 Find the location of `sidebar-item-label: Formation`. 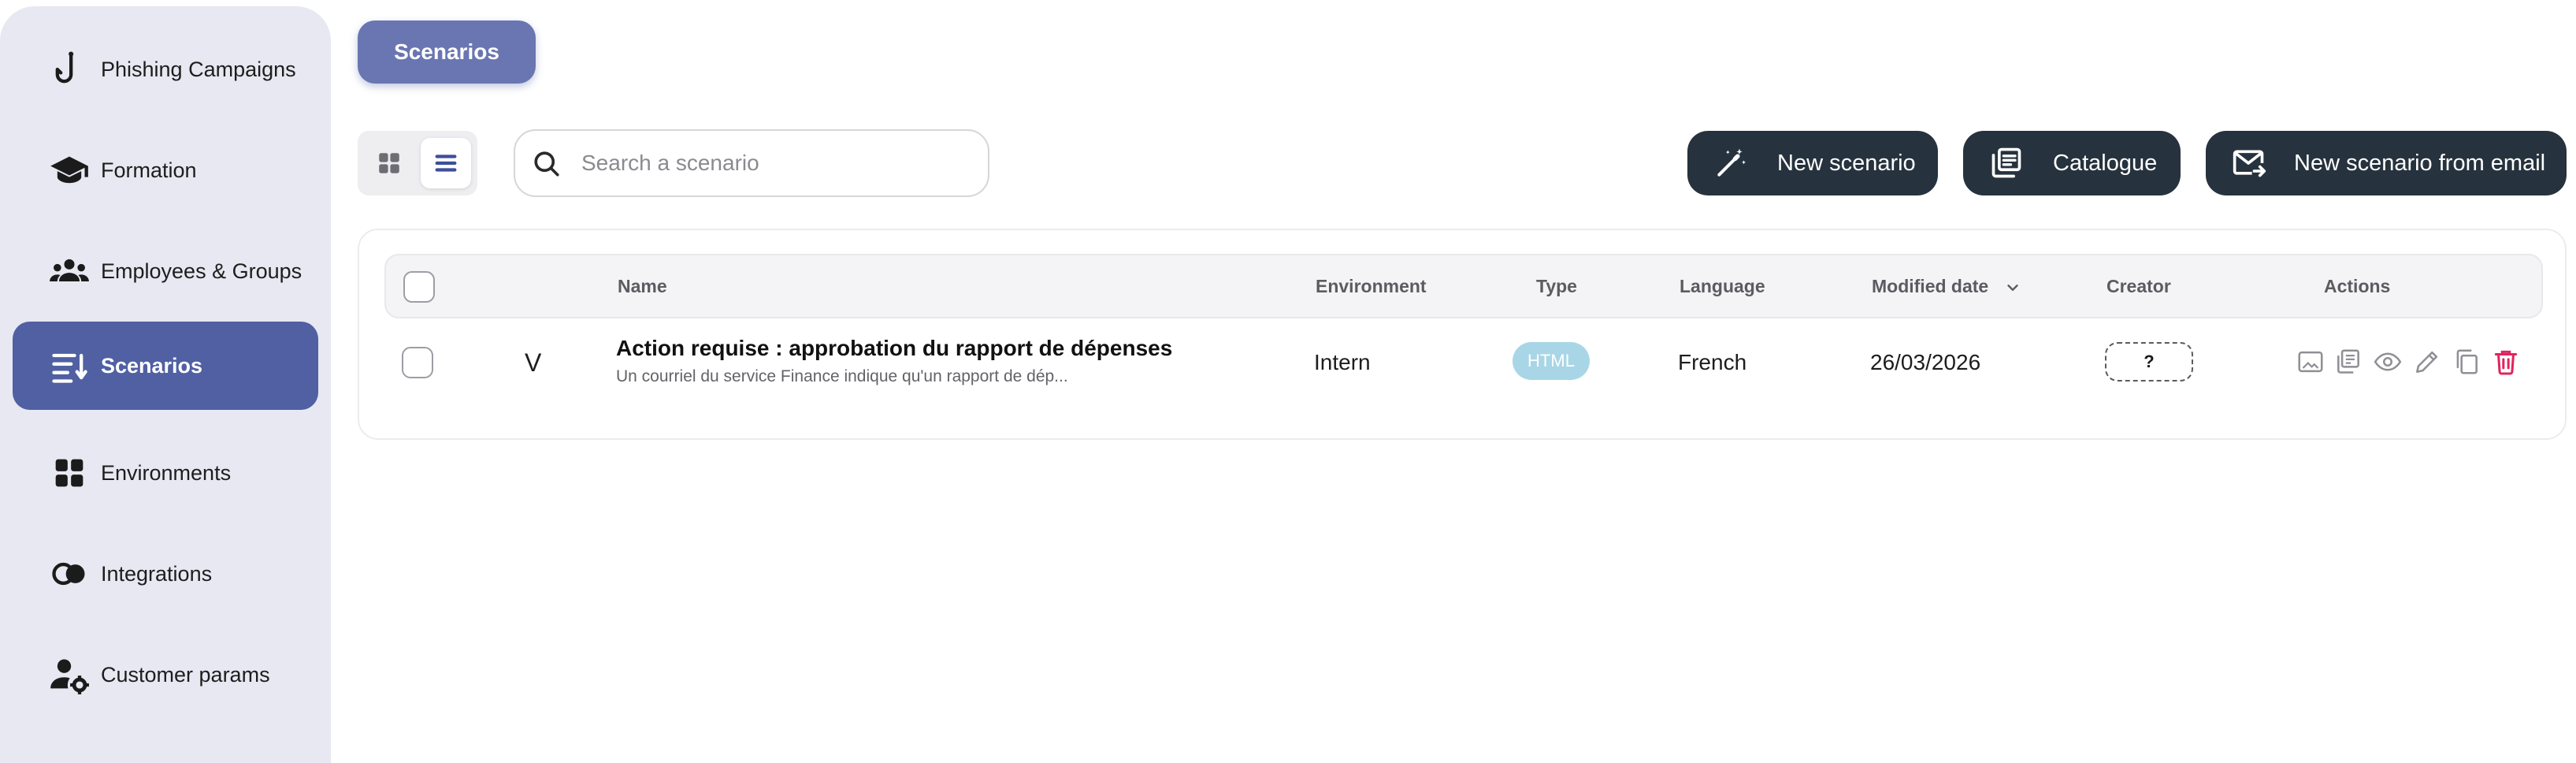

sidebar-item-label: Formation is located at coordinates (149, 170).